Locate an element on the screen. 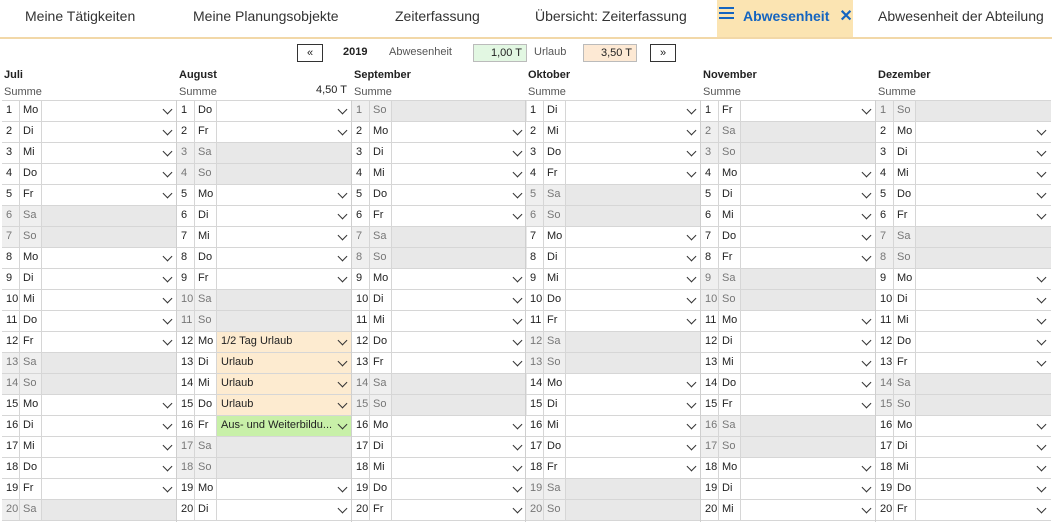  close-icon: ✕ is located at coordinates (845, 16).